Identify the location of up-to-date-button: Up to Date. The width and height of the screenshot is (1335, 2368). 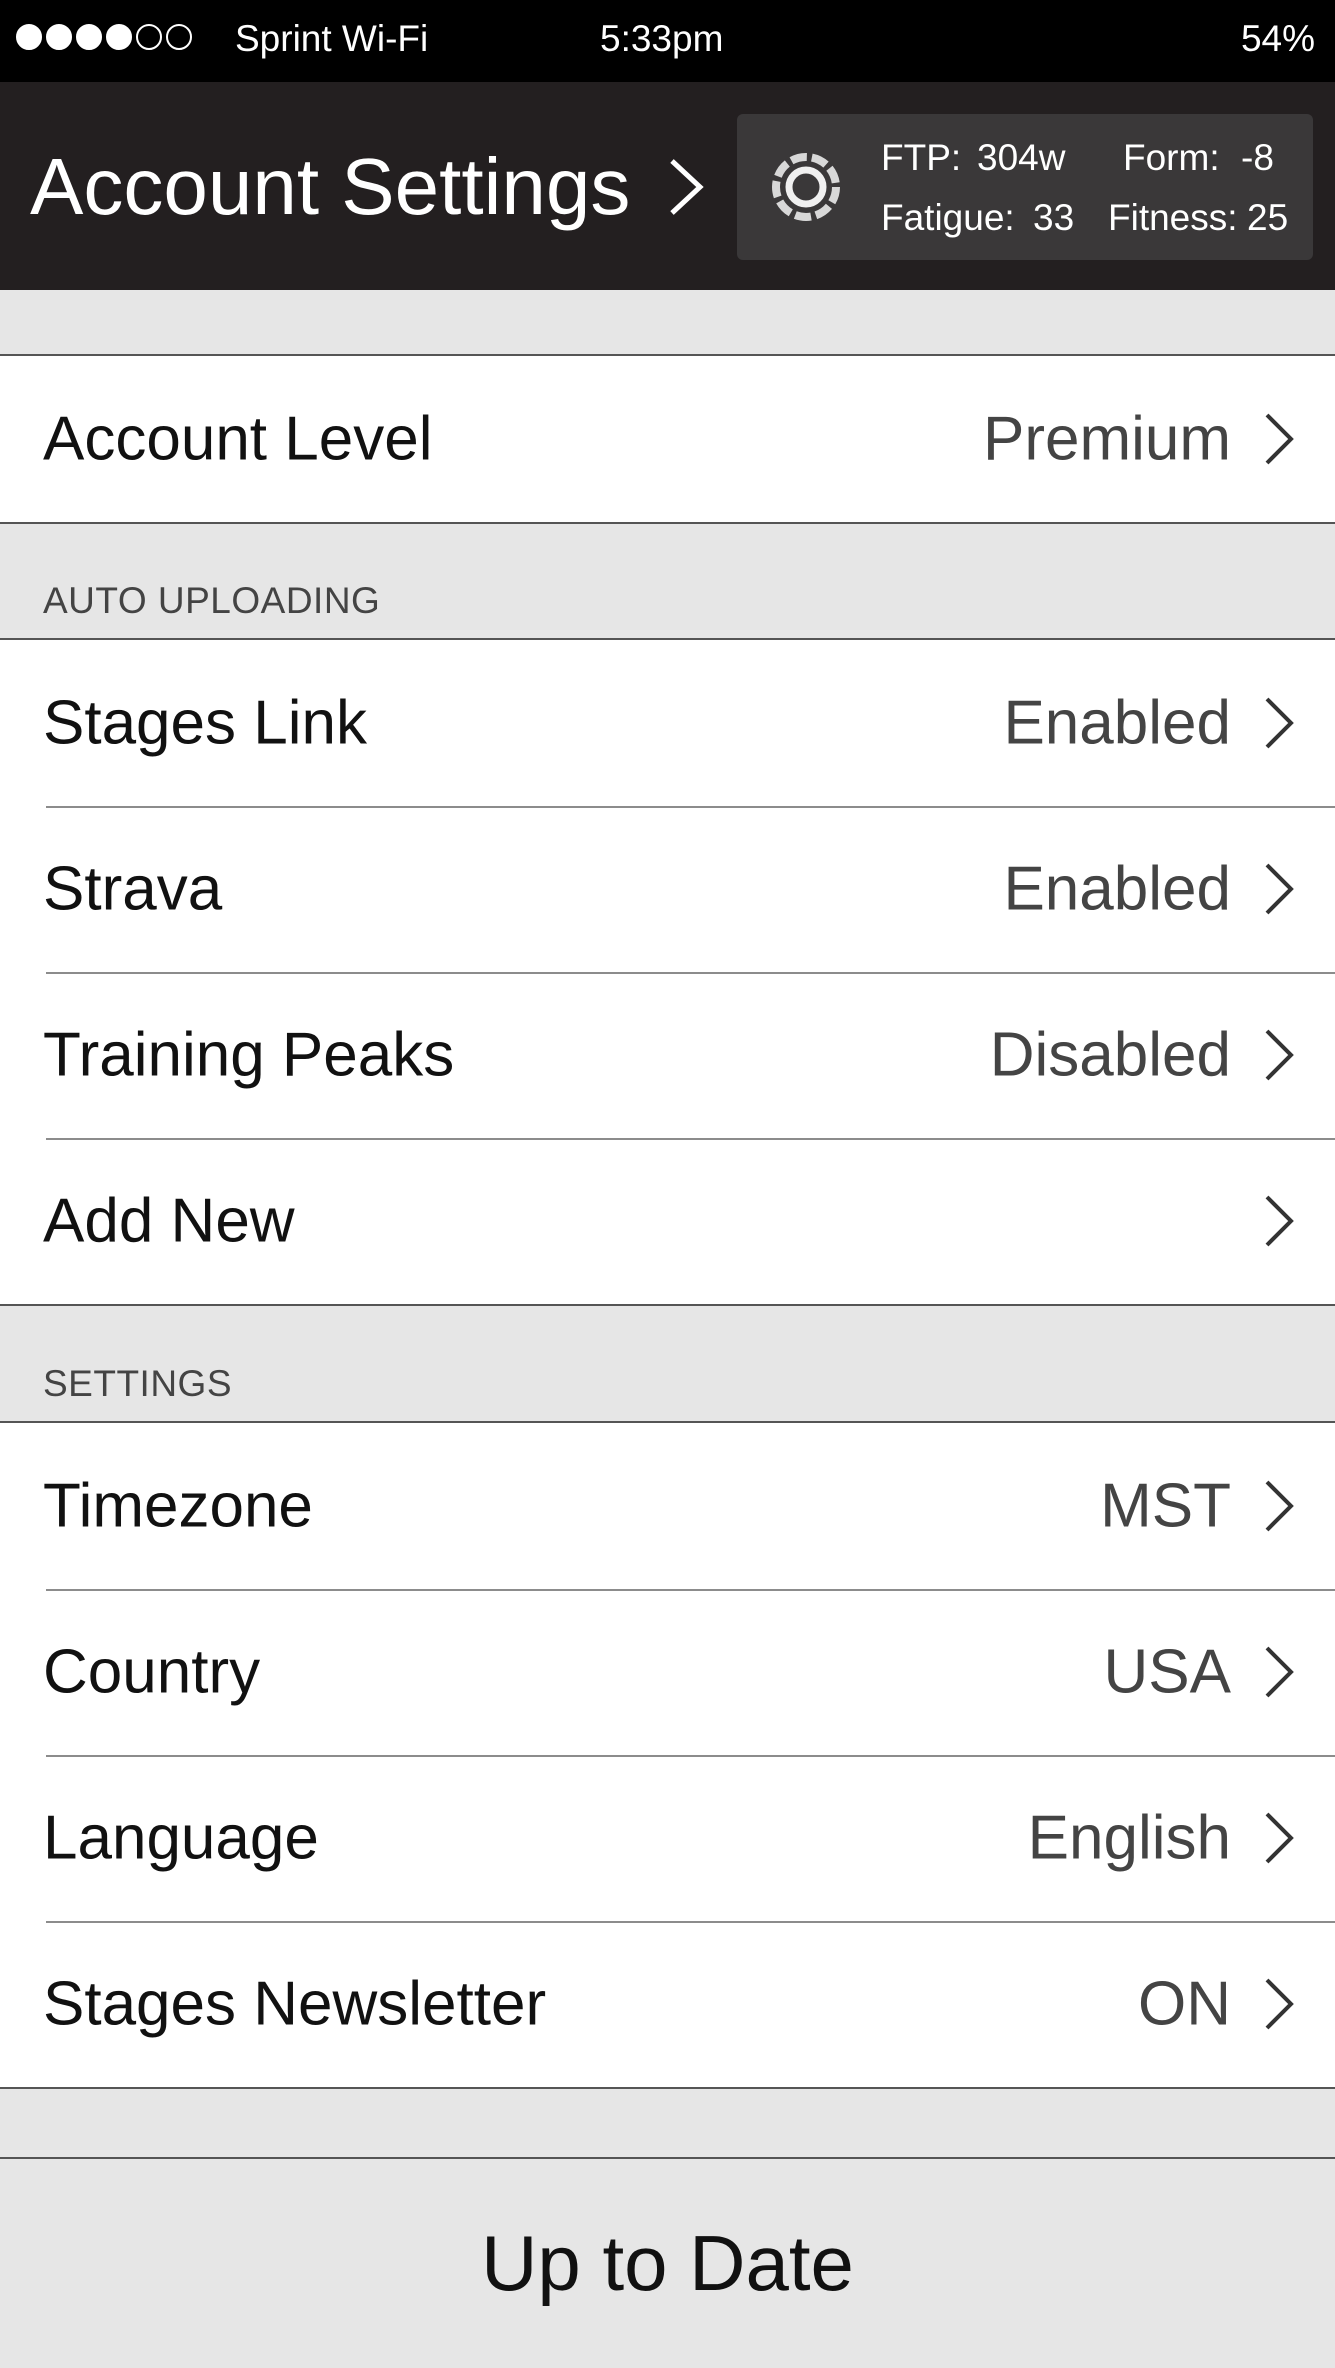
(667, 2262).